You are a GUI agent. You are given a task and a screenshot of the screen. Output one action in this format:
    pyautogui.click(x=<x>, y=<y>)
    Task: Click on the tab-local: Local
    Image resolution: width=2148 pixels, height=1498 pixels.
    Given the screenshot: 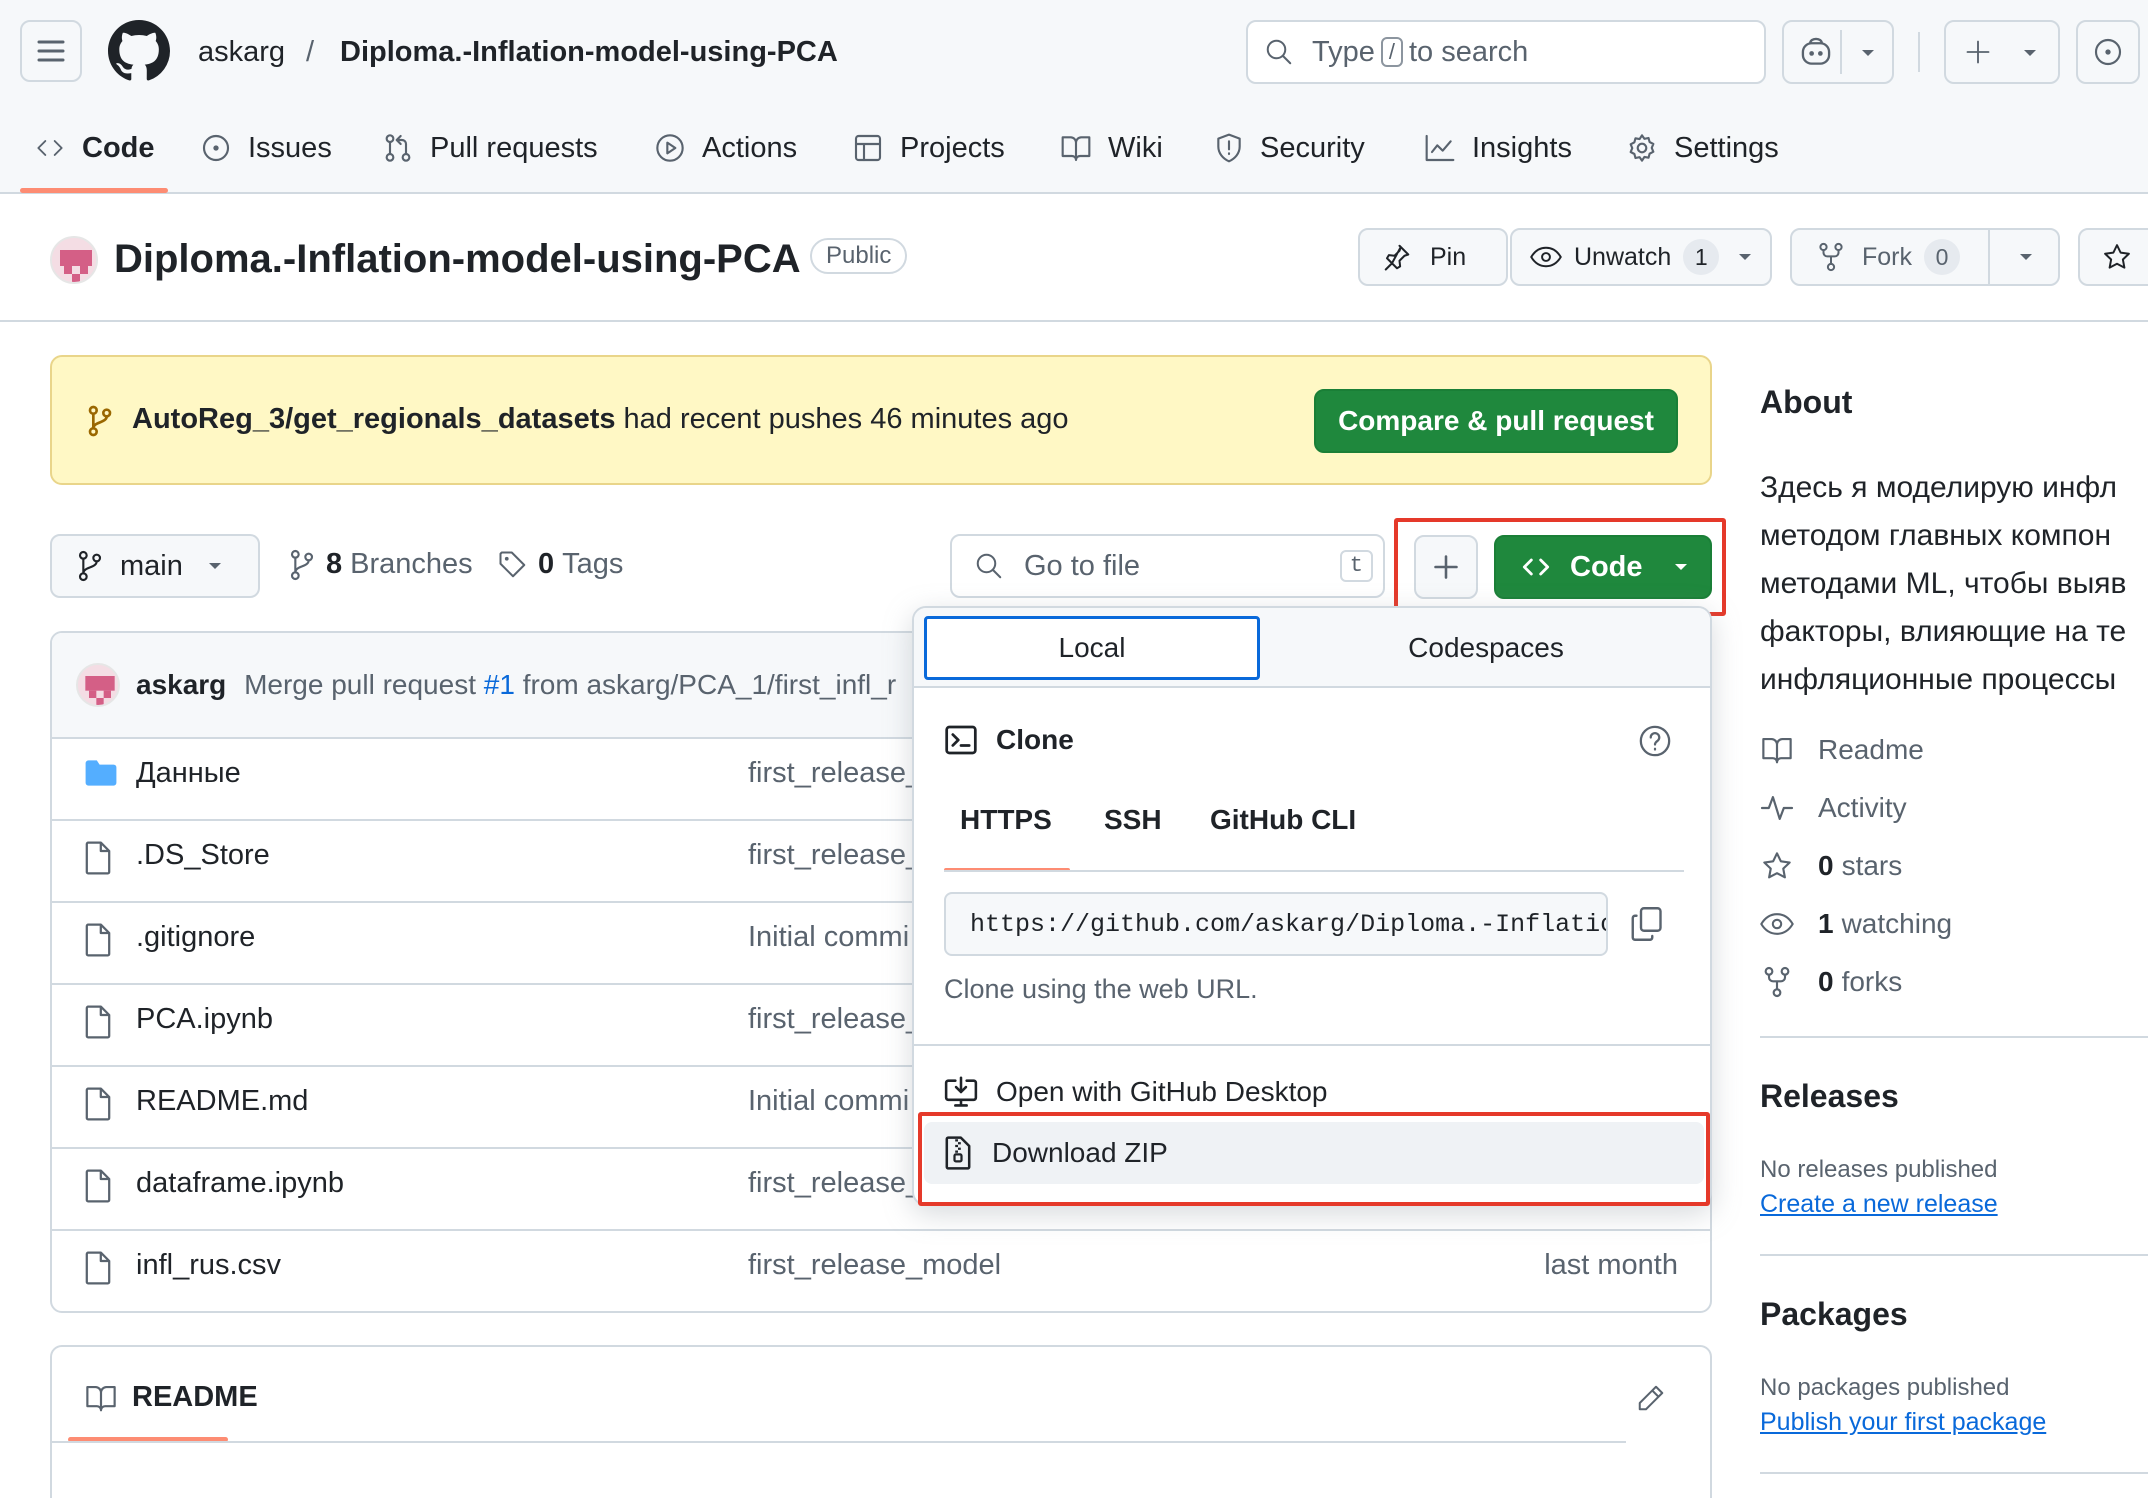 What is the action you would take?
    pyautogui.click(x=1092, y=648)
    